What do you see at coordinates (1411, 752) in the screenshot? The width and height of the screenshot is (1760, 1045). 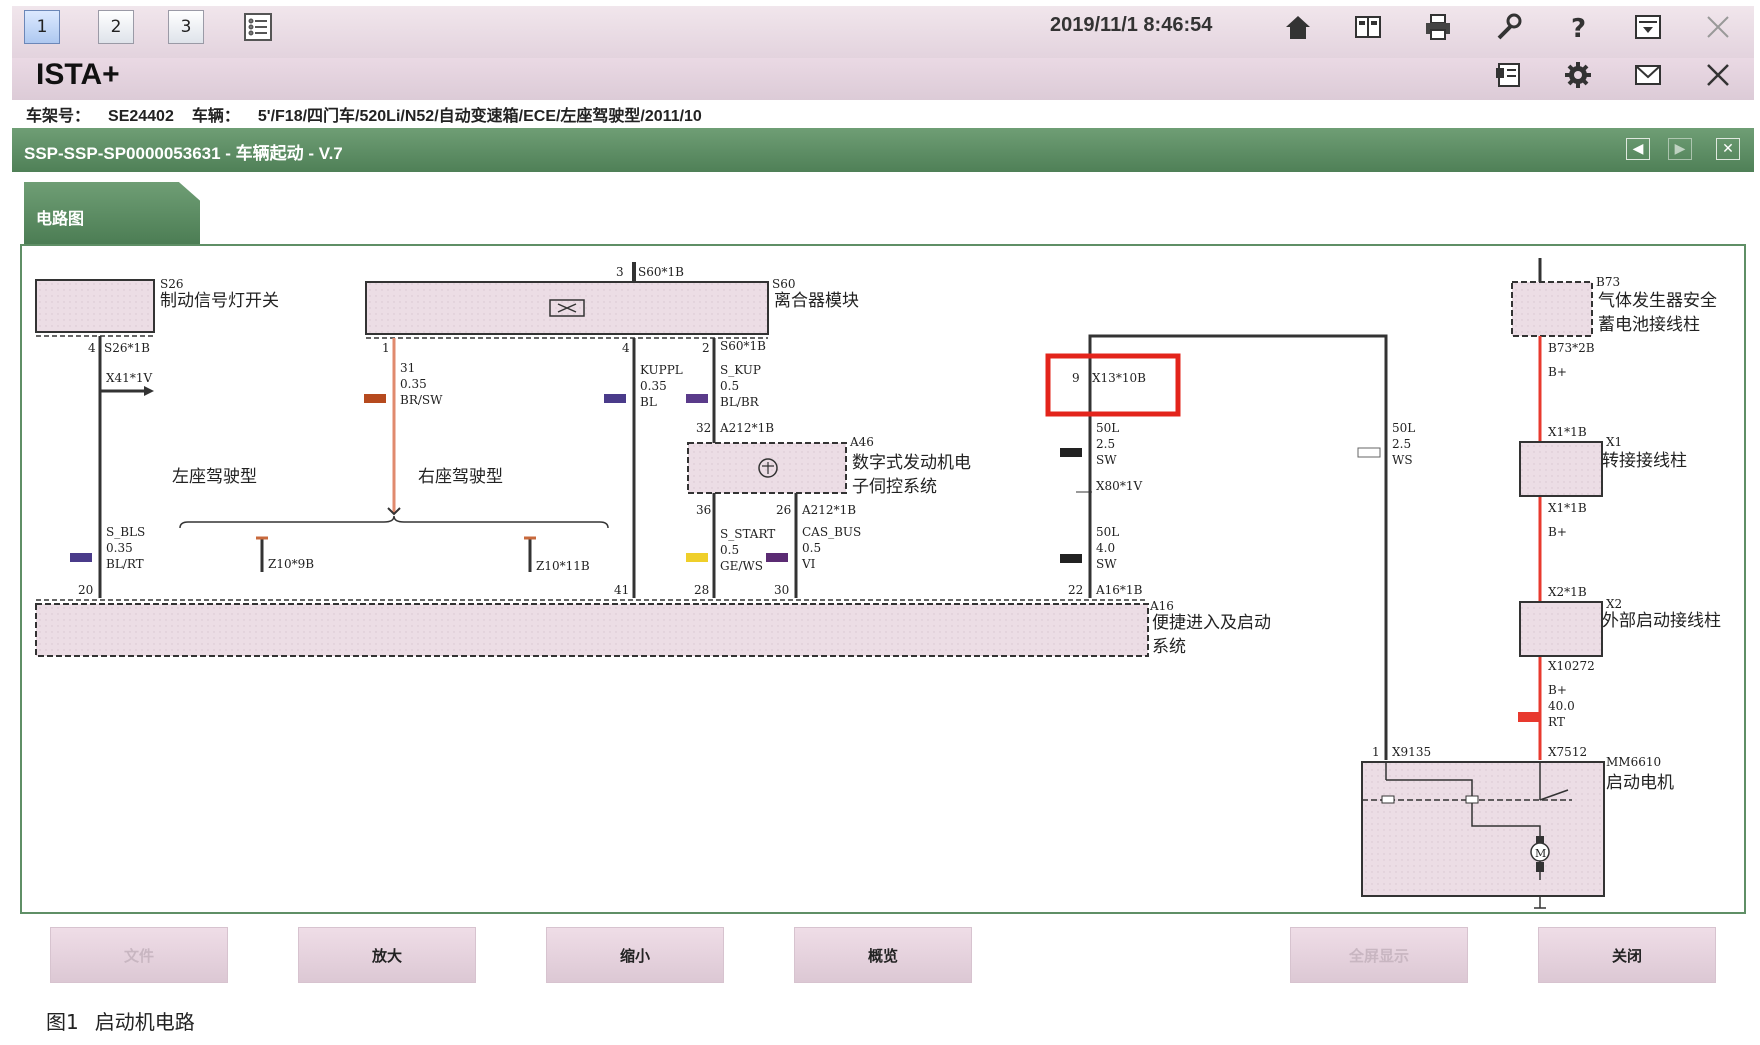 I see `x9135-label: X9135` at bounding box center [1411, 752].